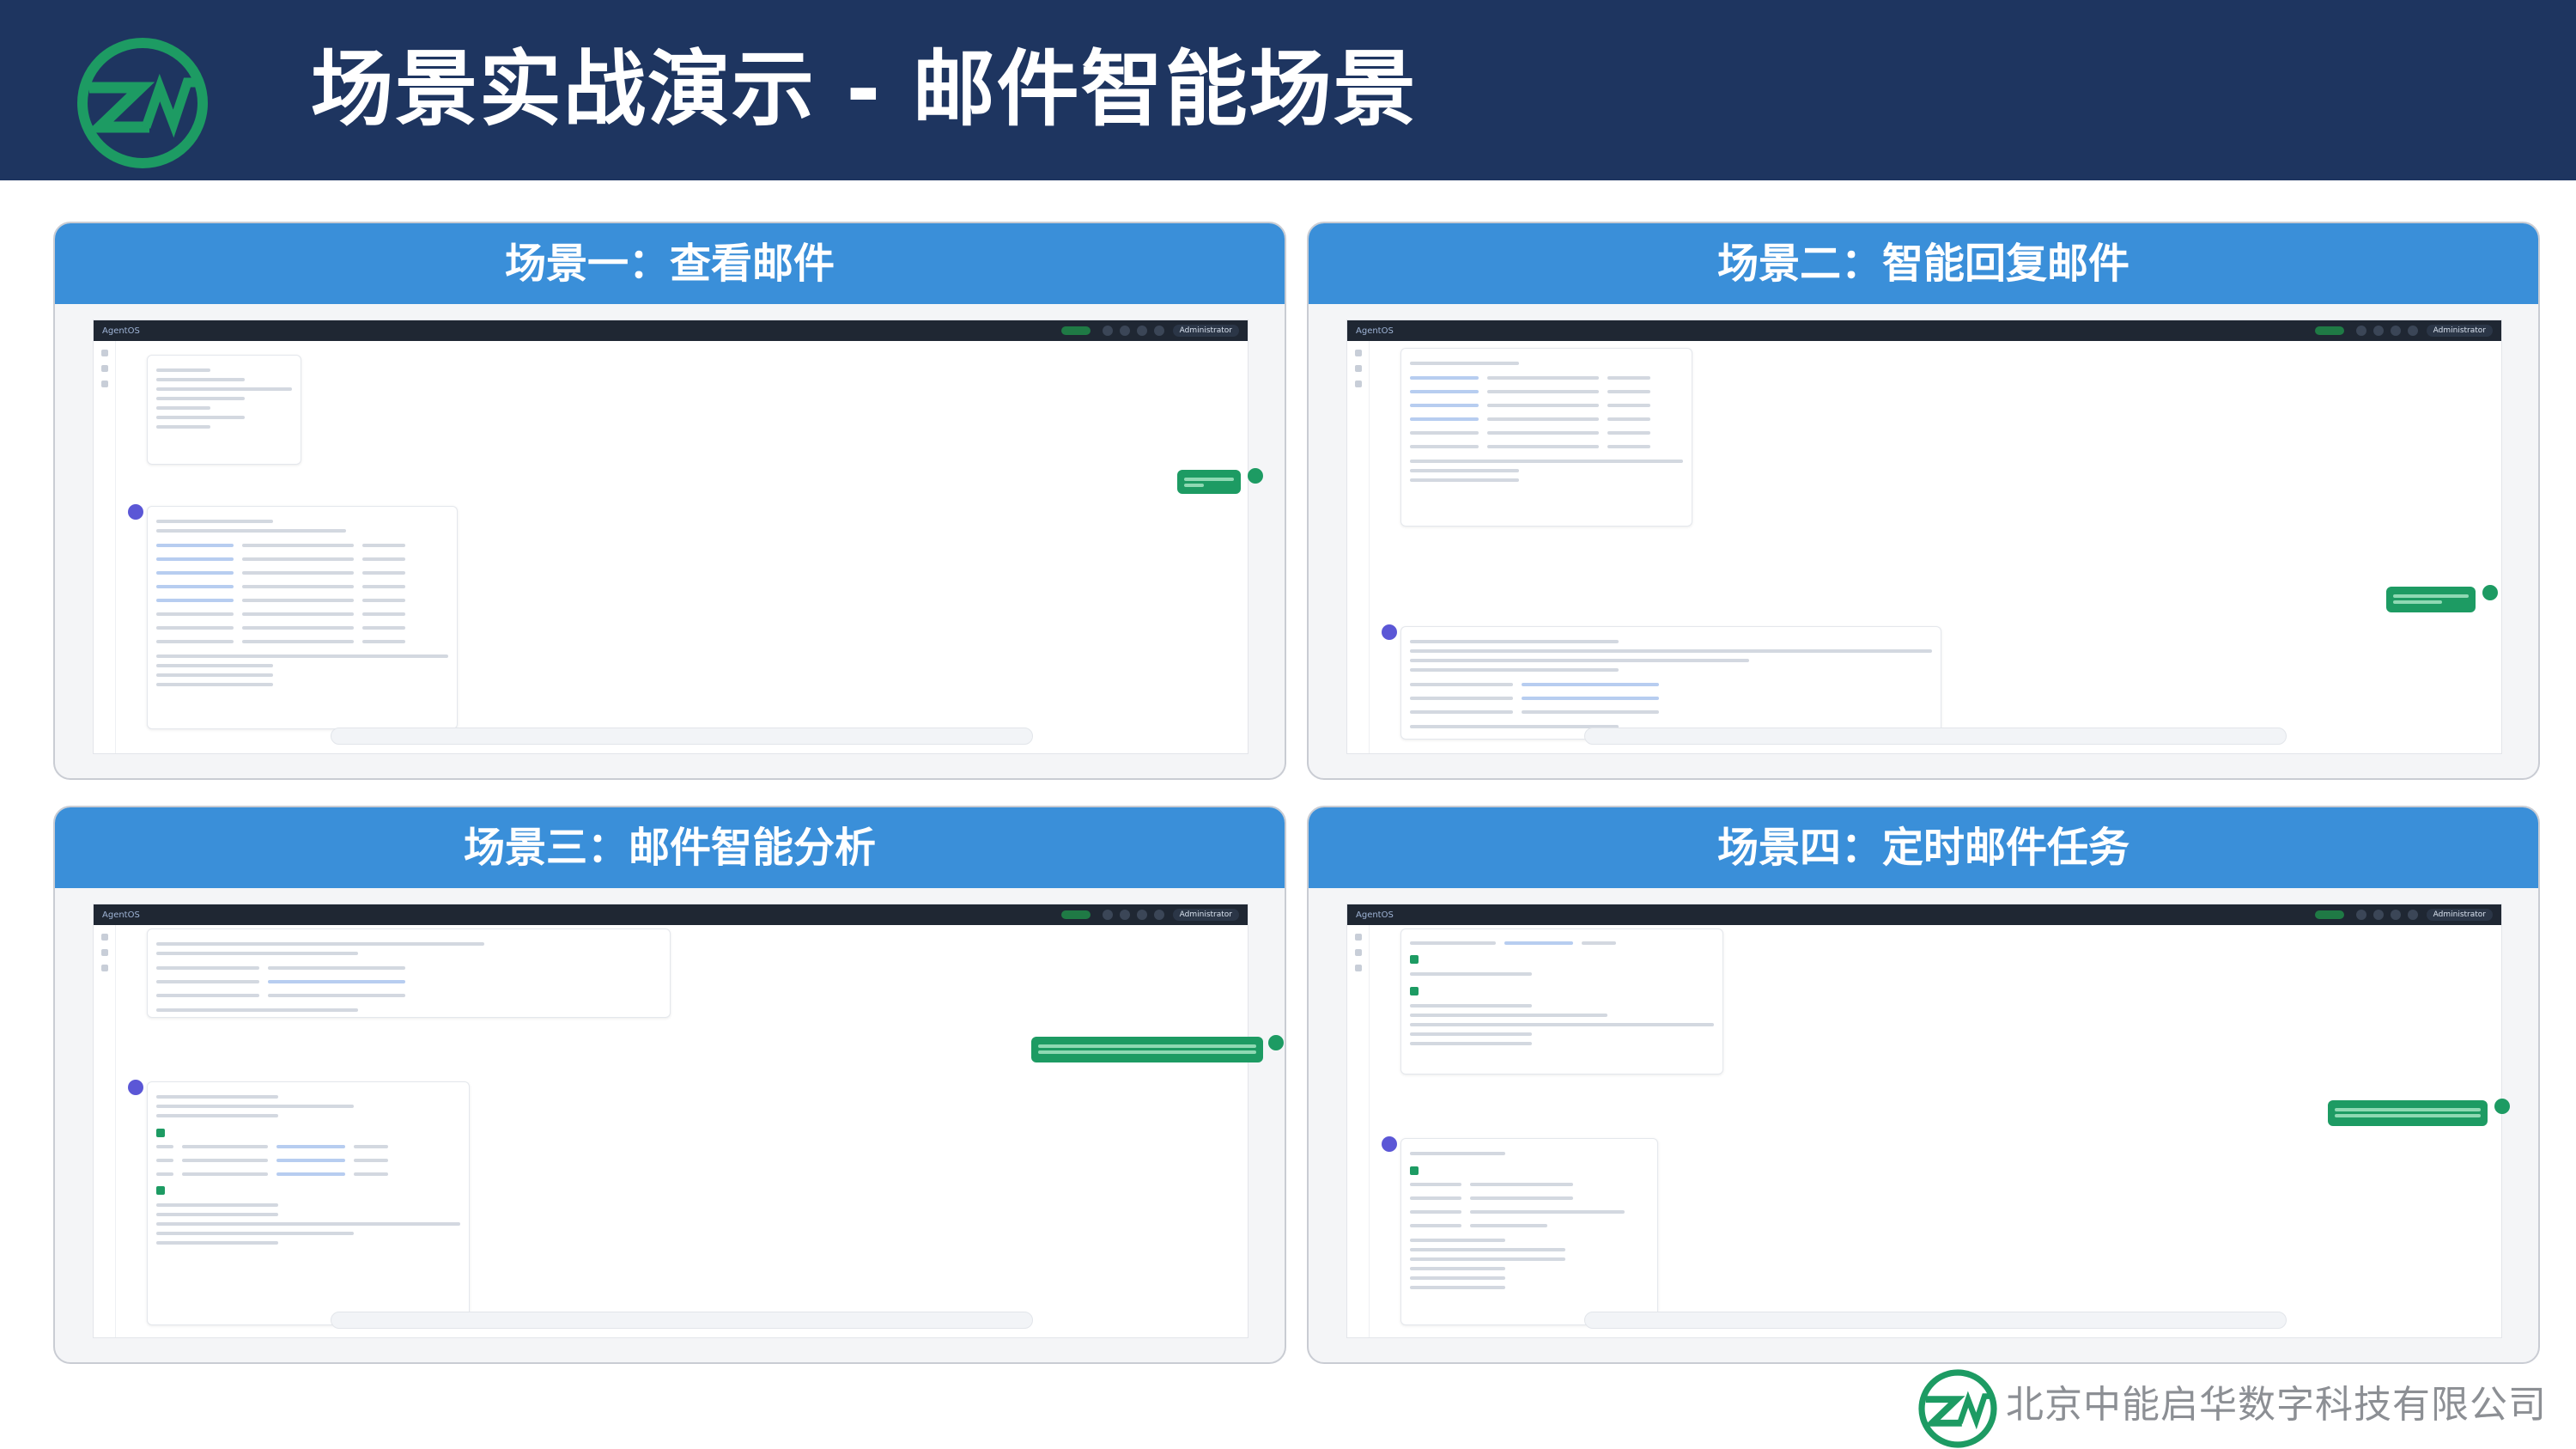 The image size is (2576, 1449). Describe the element at coordinates (670, 263) in the screenshot. I see `panel-title: 场景一：查看邮件` at that location.